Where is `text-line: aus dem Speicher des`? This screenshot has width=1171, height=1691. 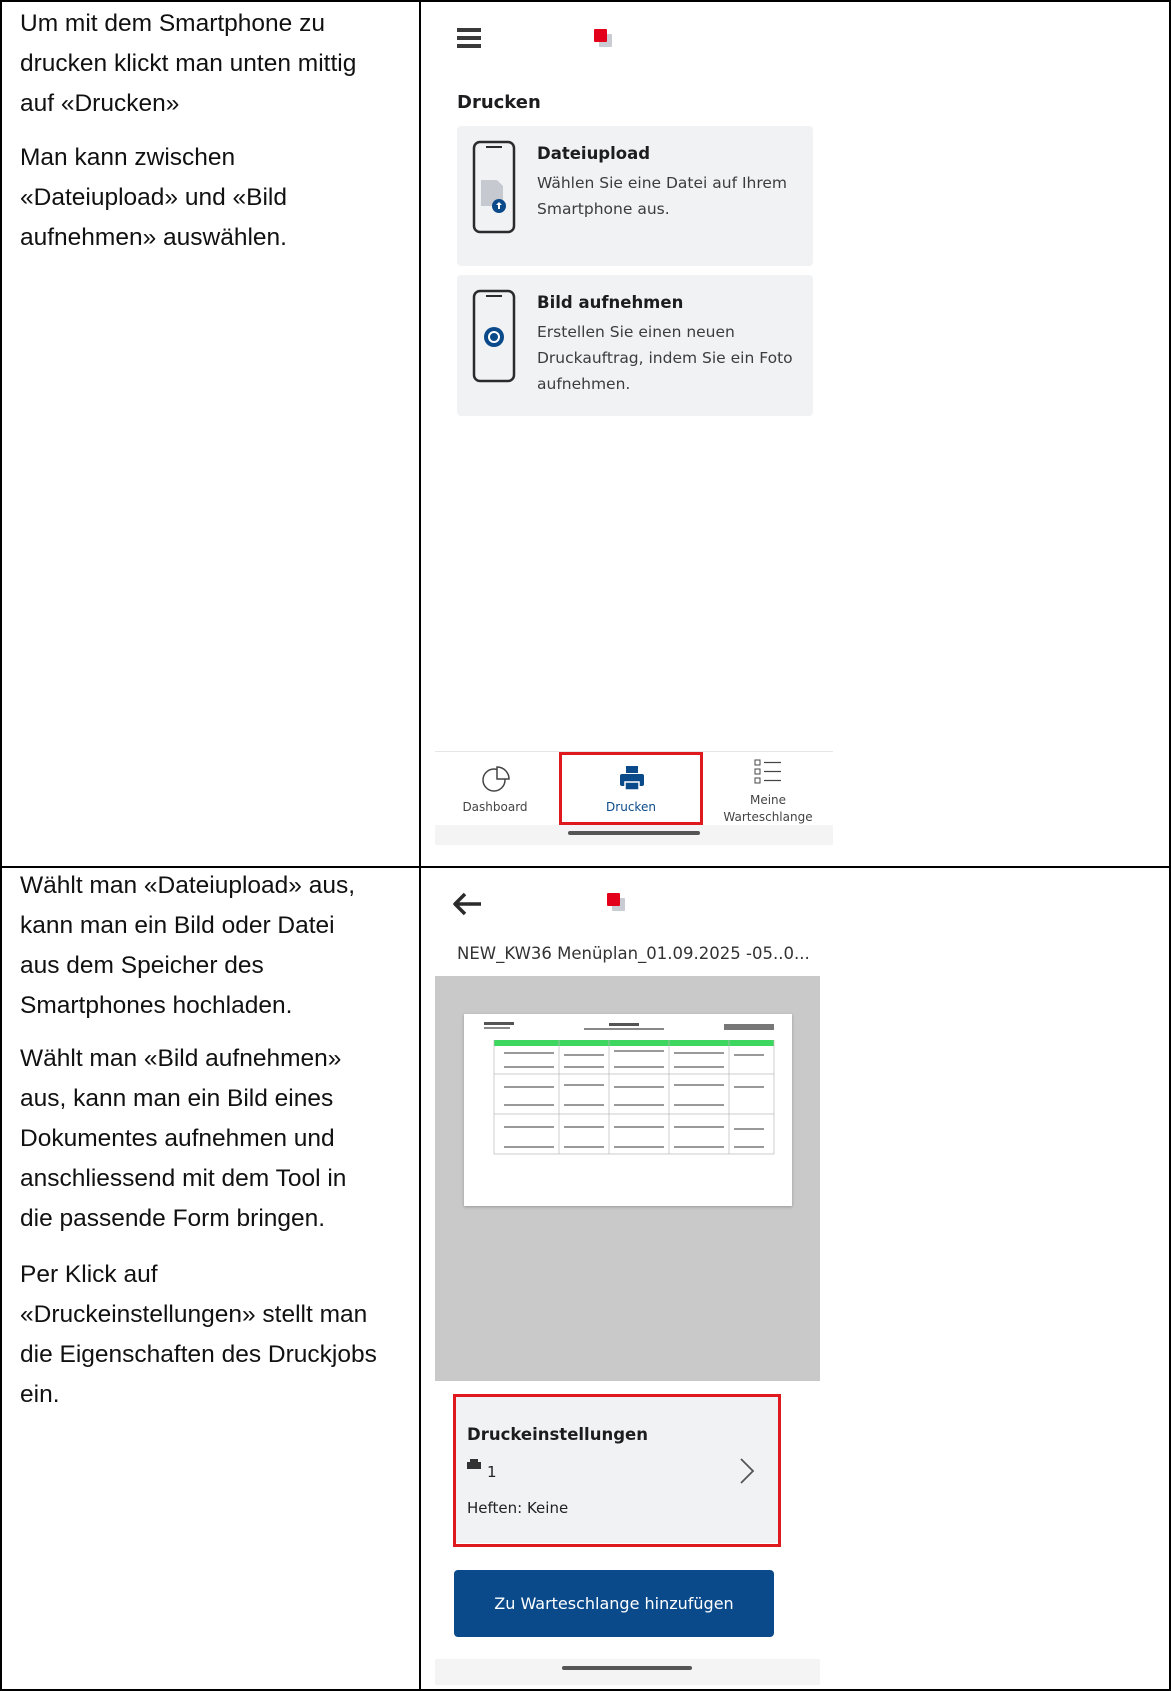 text-line: aus dem Speicher des is located at coordinates (142, 965).